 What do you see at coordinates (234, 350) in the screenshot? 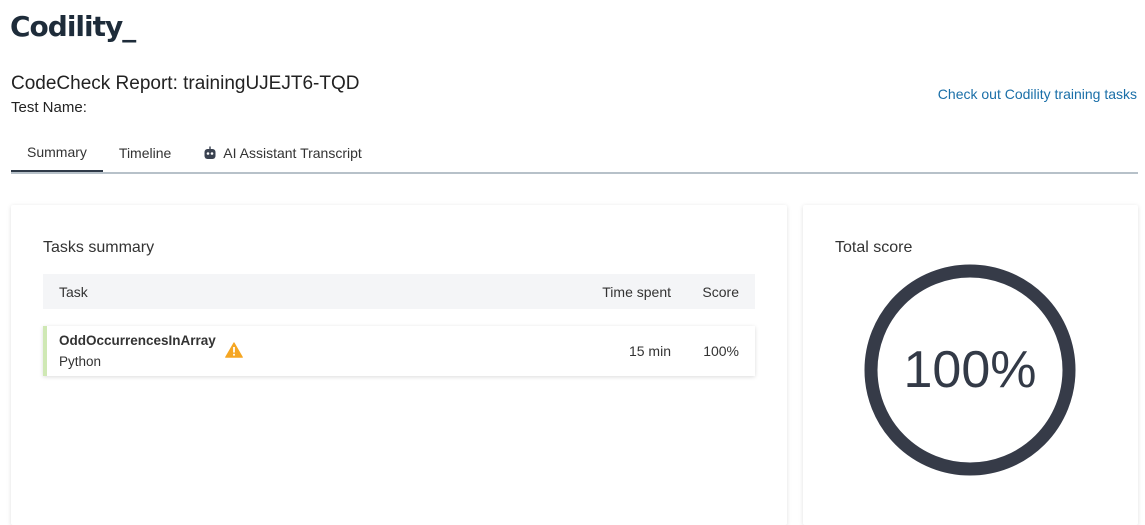
I see `warning-icon` at bounding box center [234, 350].